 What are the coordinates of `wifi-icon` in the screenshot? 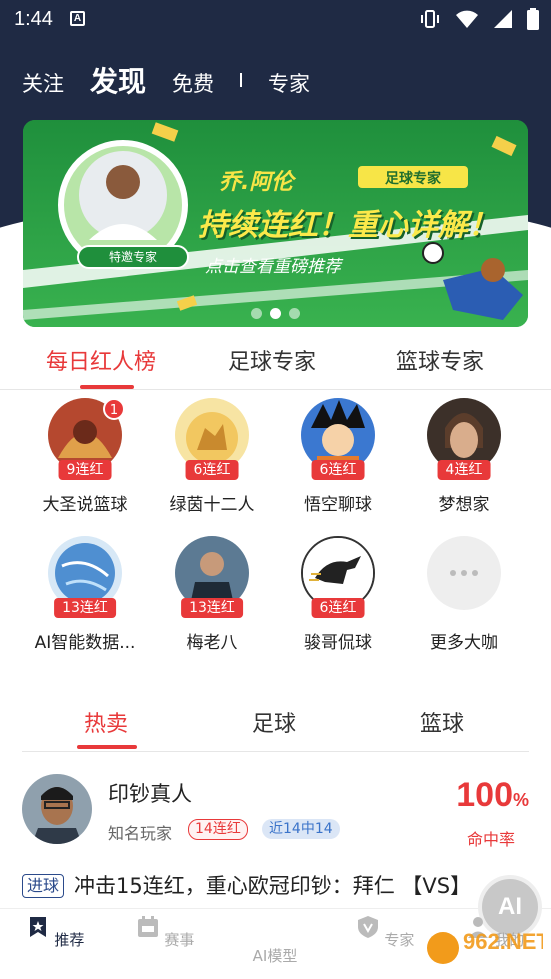 It's located at (467, 19).